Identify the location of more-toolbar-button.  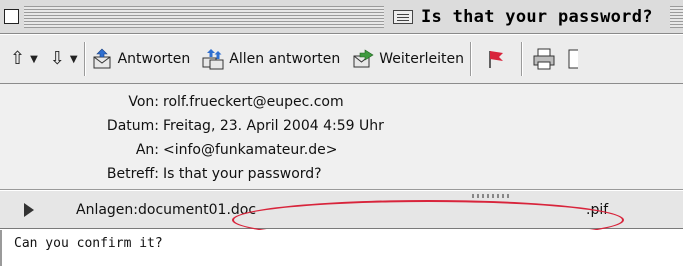
(573, 59).